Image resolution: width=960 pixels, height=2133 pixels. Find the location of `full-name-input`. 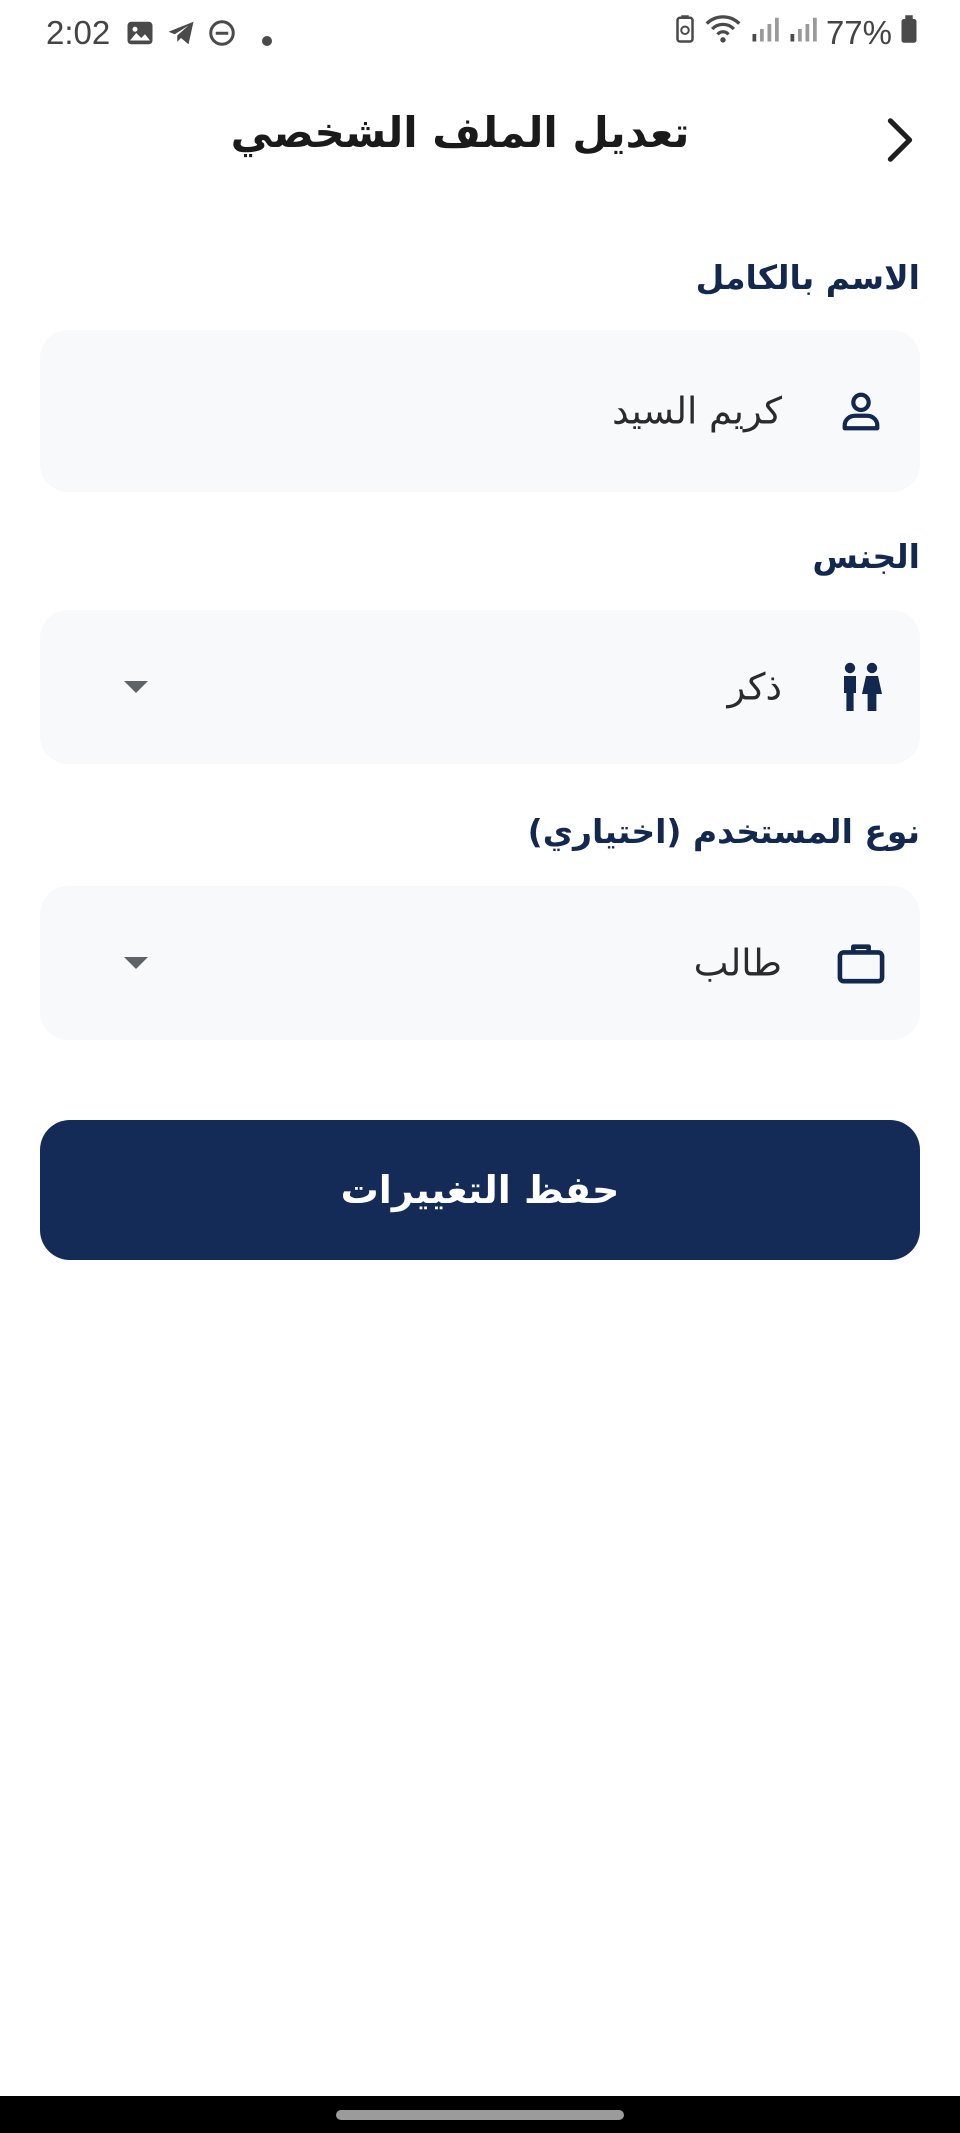

full-name-input is located at coordinates (482, 411).